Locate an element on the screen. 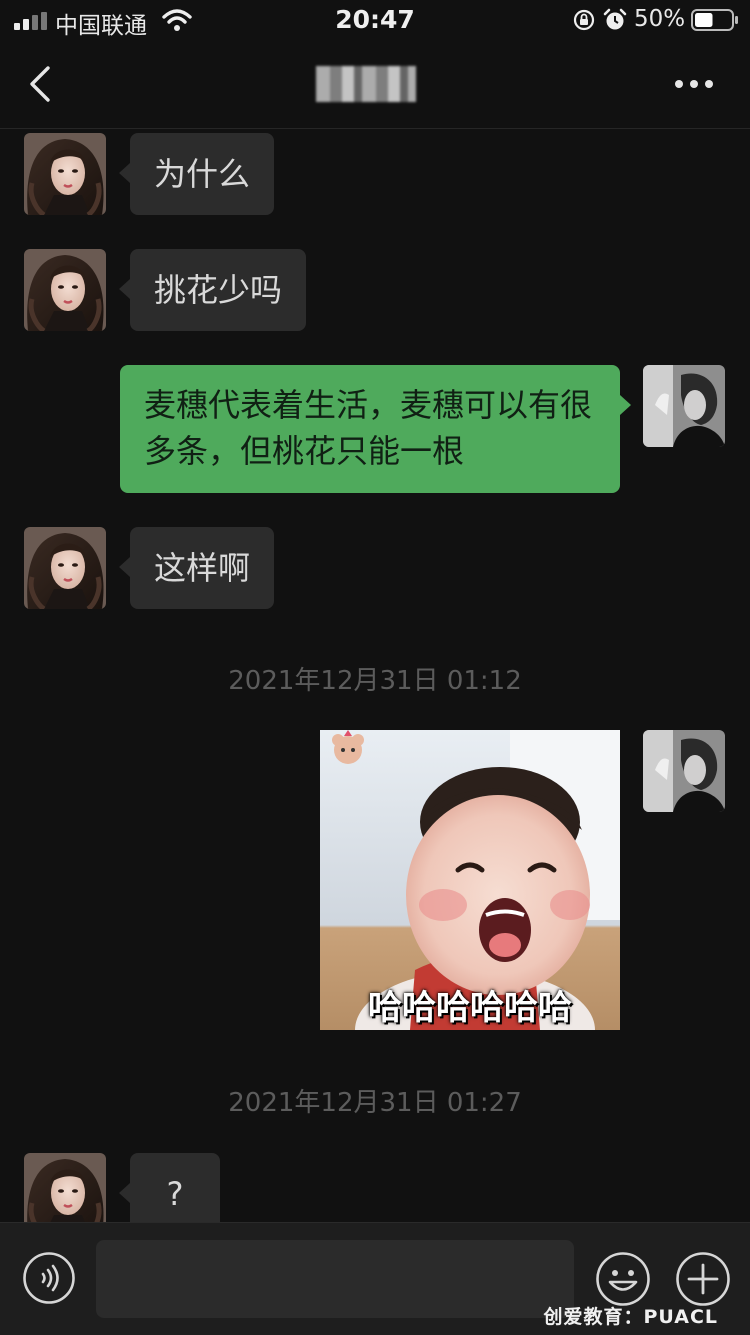  status-bar: 中国联通 20:47 50% is located at coordinates (375, 21).